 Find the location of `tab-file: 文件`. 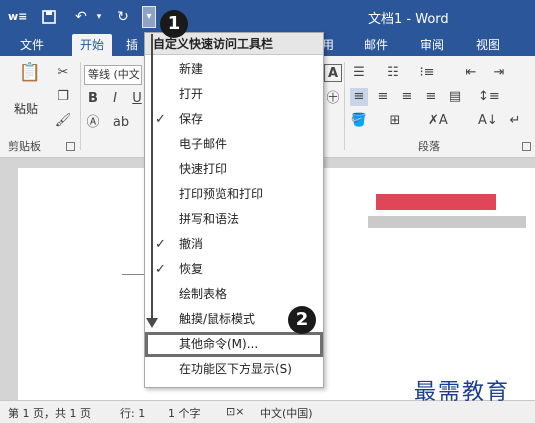

tab-file: 文件 is located at coordinates (32, 45).